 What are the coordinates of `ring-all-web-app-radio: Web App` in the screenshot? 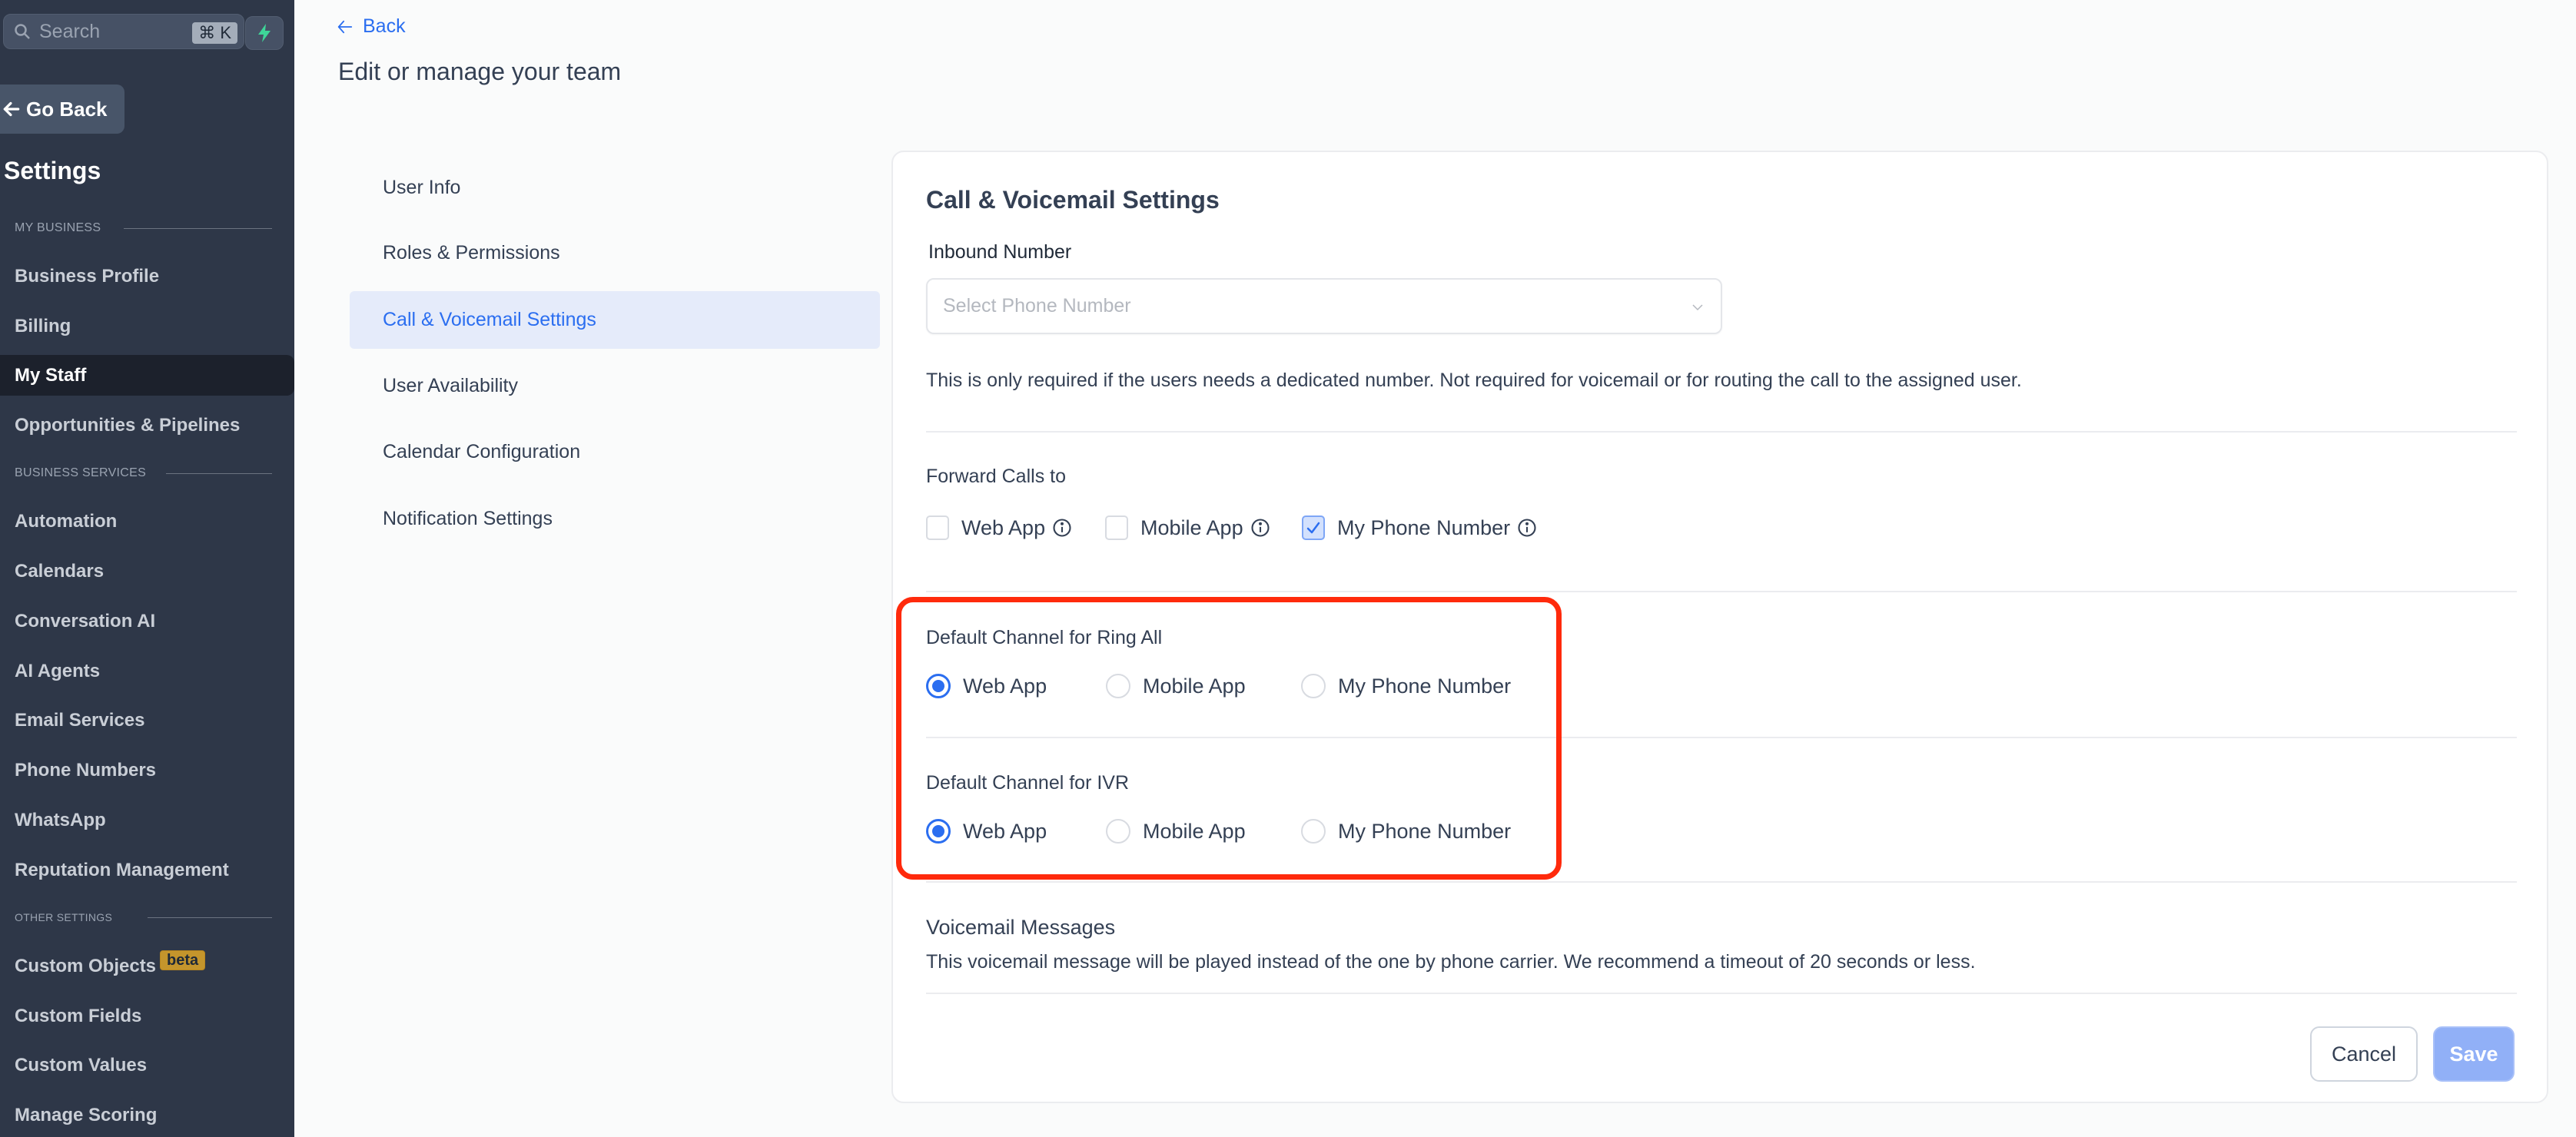 It's located at (986, 686).